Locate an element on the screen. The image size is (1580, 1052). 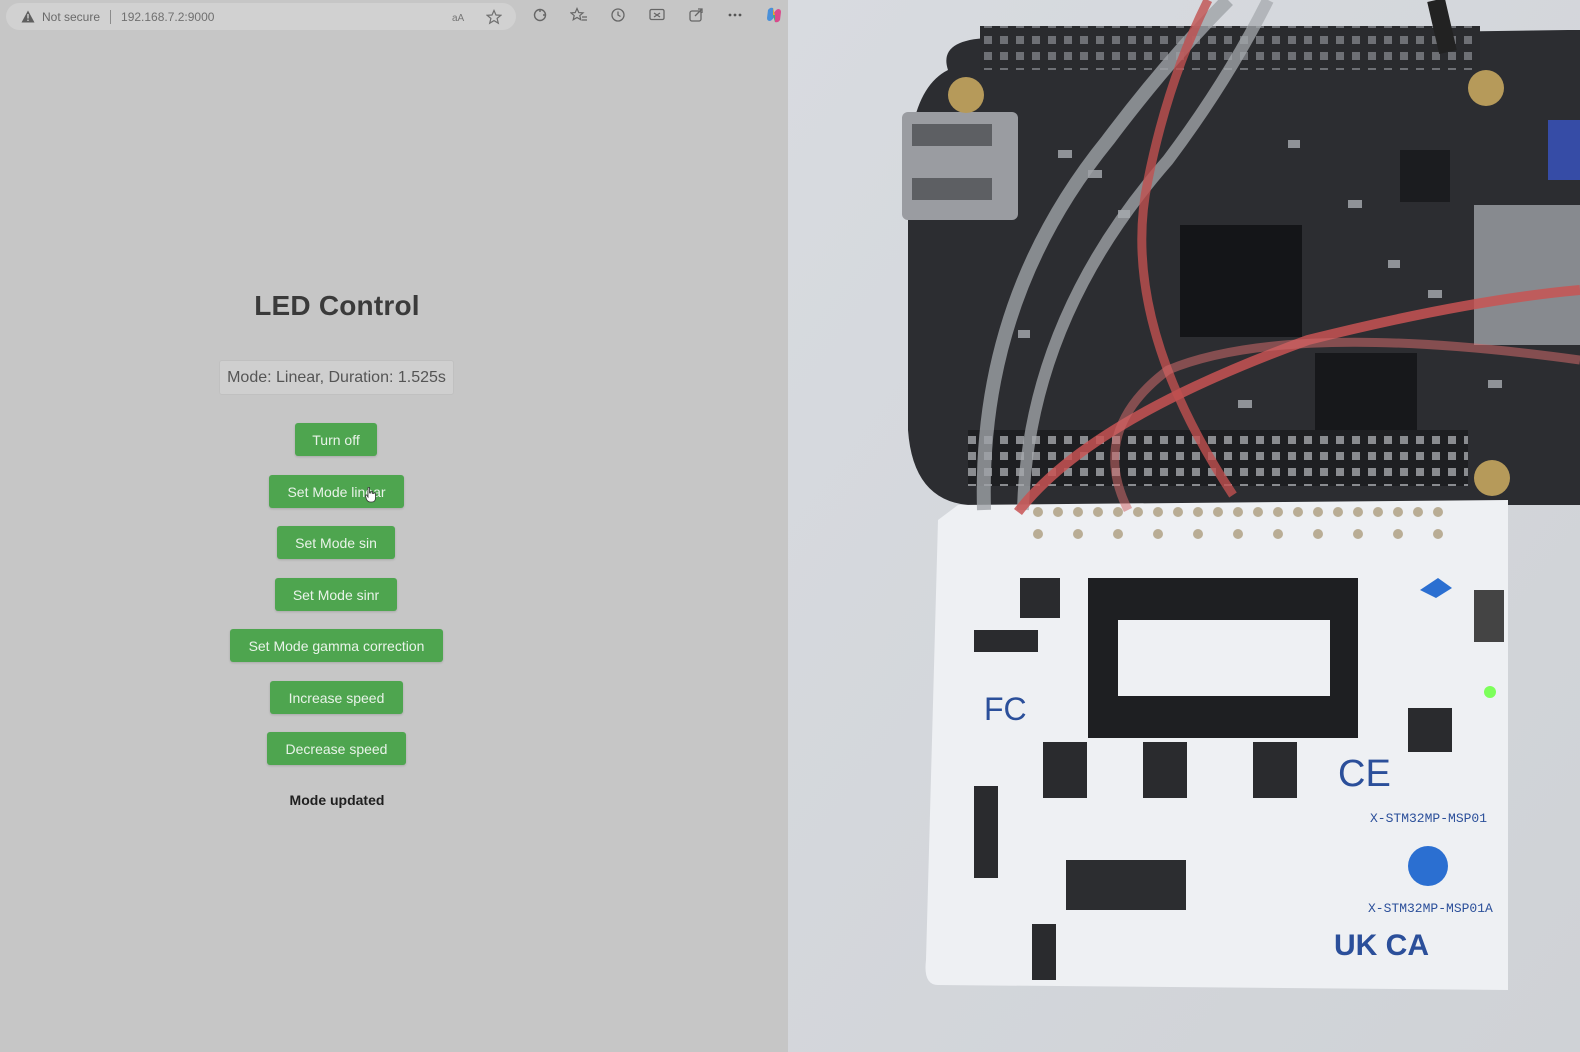
processor-chip is located at coordinates (1241, 281).